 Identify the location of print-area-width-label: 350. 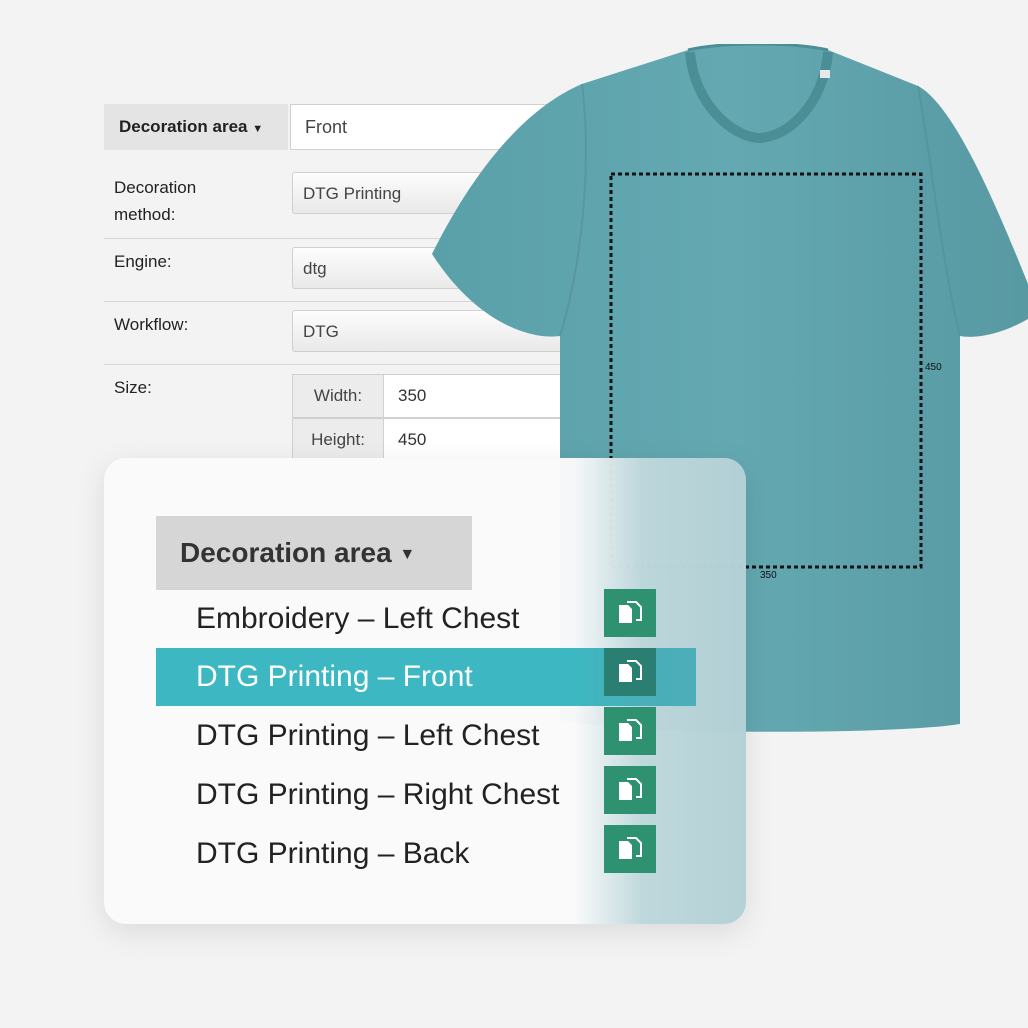
(768, 575).